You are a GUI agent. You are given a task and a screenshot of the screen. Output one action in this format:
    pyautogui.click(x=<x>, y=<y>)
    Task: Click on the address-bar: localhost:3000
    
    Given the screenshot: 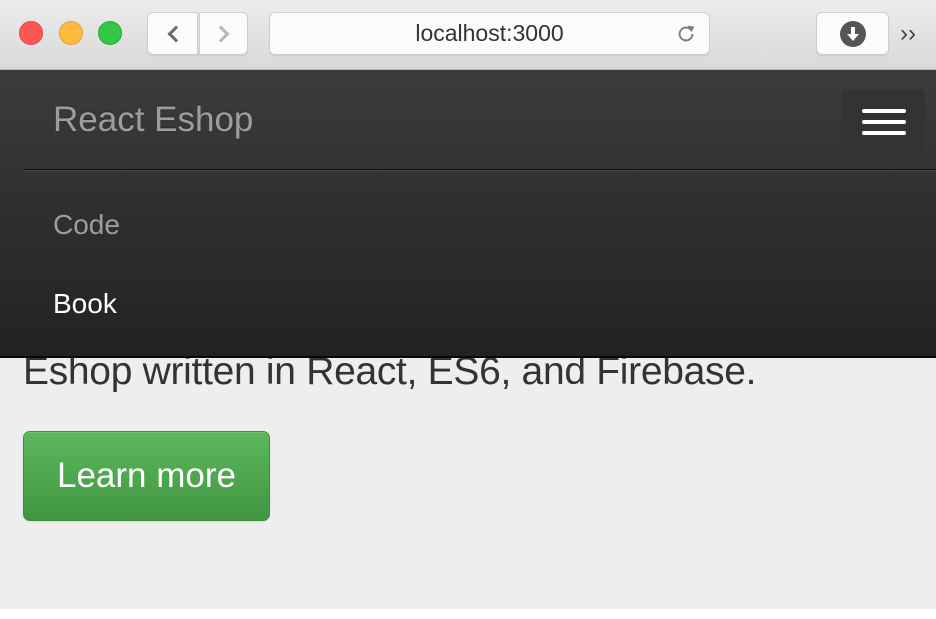 What is the action you would take?
    pyautogui.click(x=489, y=33)
    